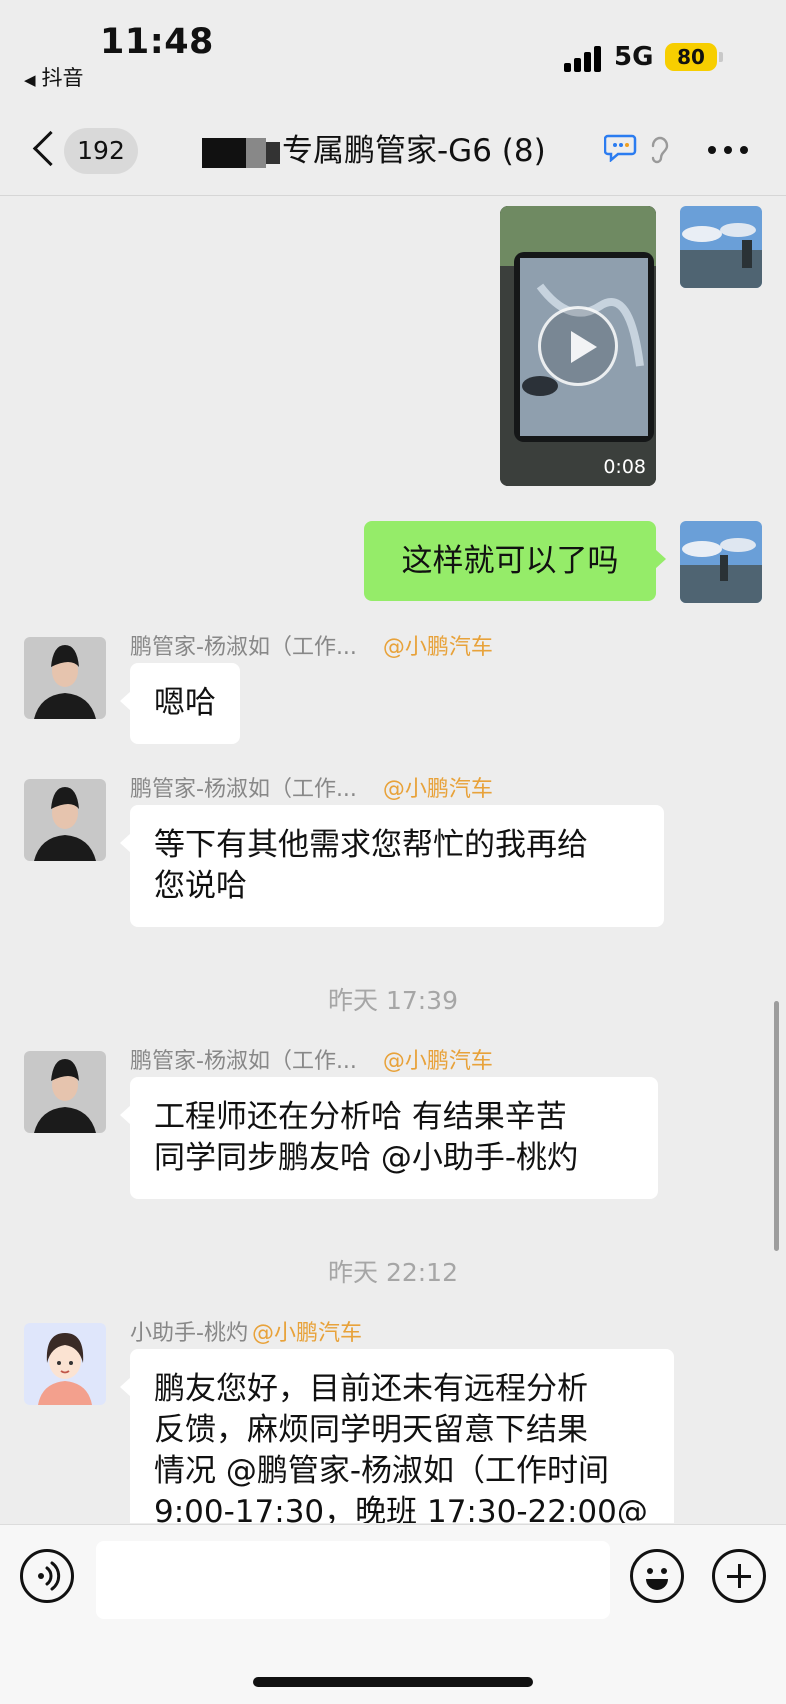 This screenshot has width=786, height=1704. What do you see at coordinates (65, 1364) in the screenshot?
I see `assistant-avatar` at bounding box center [65, 1364].